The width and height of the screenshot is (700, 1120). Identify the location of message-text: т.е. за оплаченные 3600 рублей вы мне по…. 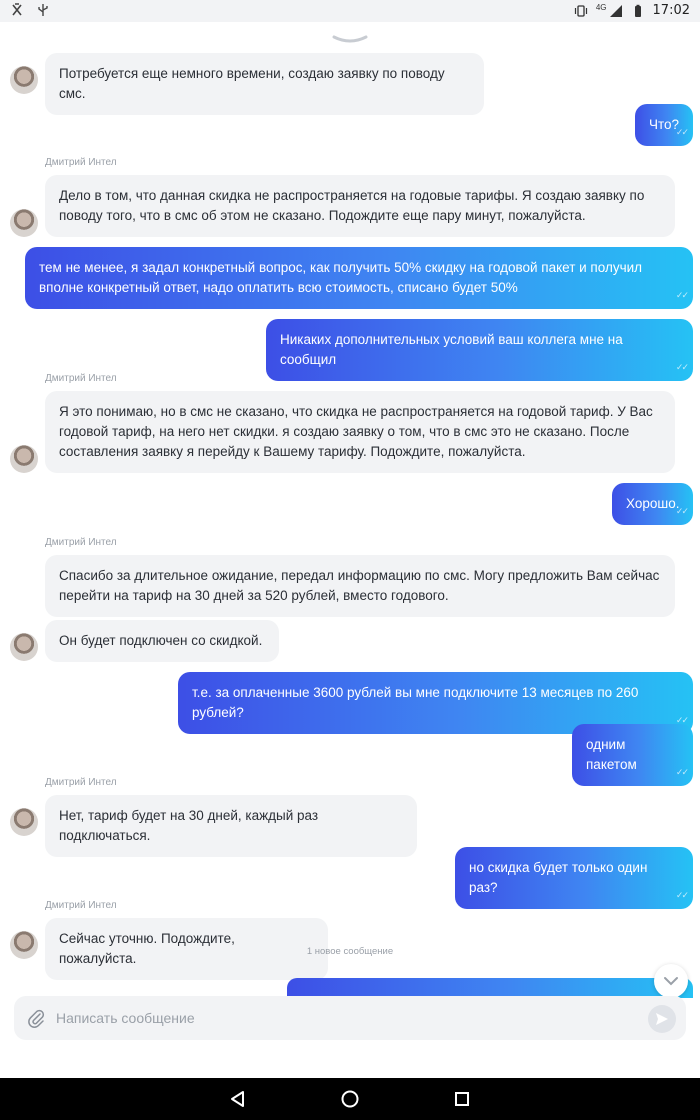
(415, 702).